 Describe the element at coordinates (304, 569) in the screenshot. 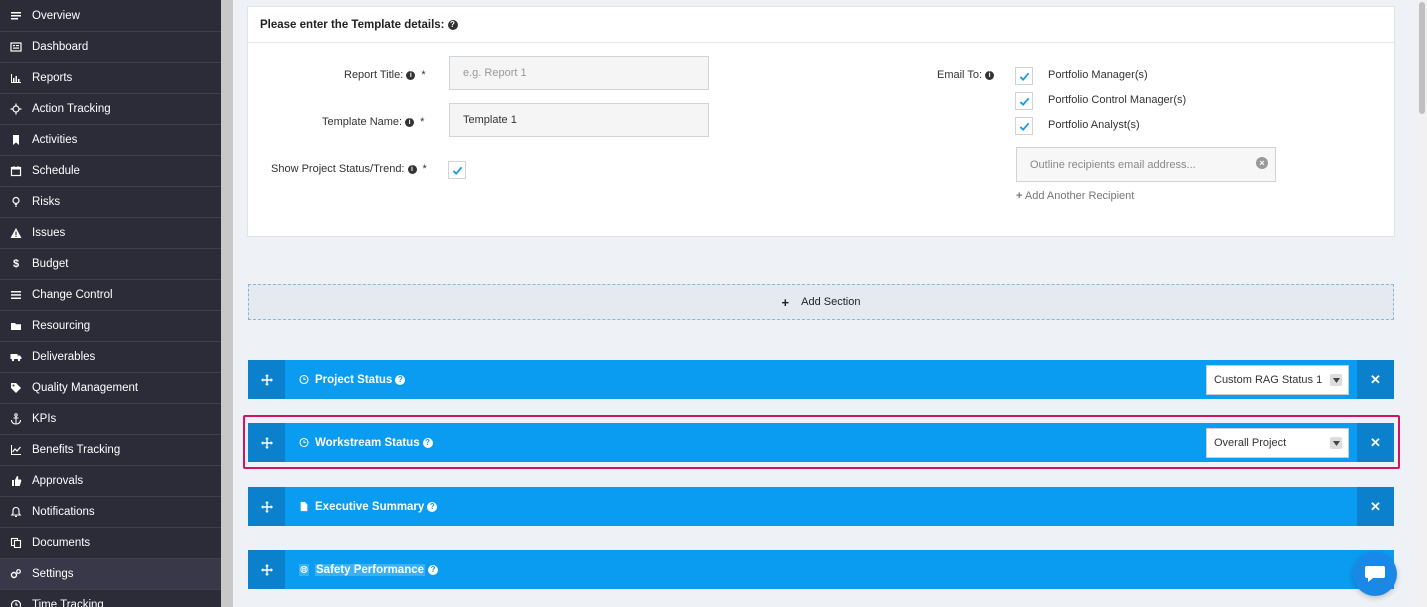

I see `life-ring-icon` at that location.